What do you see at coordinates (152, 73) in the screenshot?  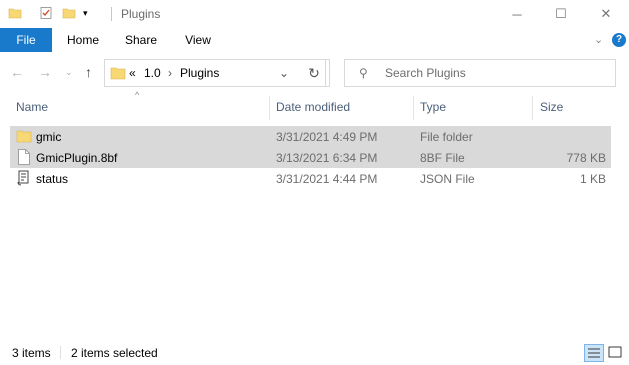 I see `breadcrumb-1-0: 1.0` at bounding box center [152, 73].